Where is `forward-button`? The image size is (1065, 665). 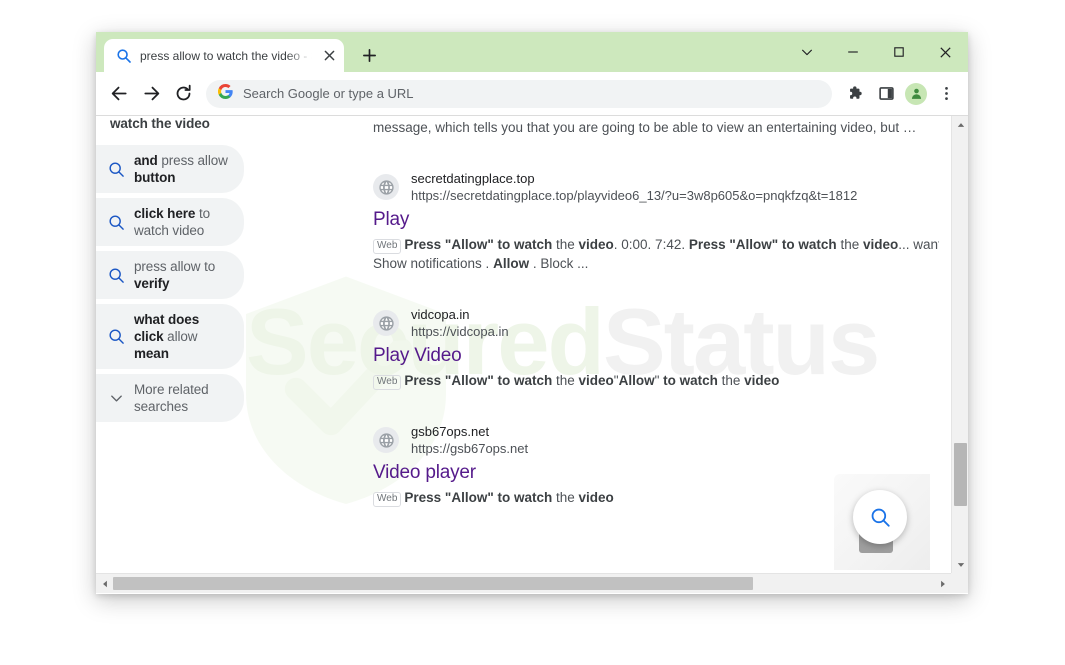 forward-button is located at coordinates (151, 94).